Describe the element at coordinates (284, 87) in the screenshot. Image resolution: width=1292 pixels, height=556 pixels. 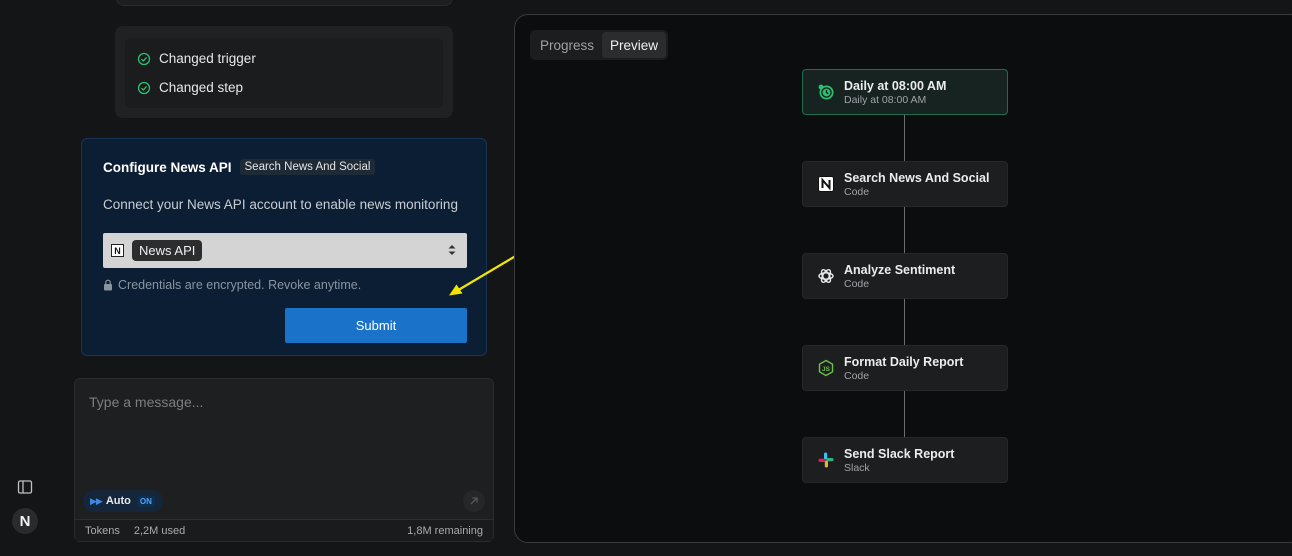
I see `change-item: Changed step` at that location.